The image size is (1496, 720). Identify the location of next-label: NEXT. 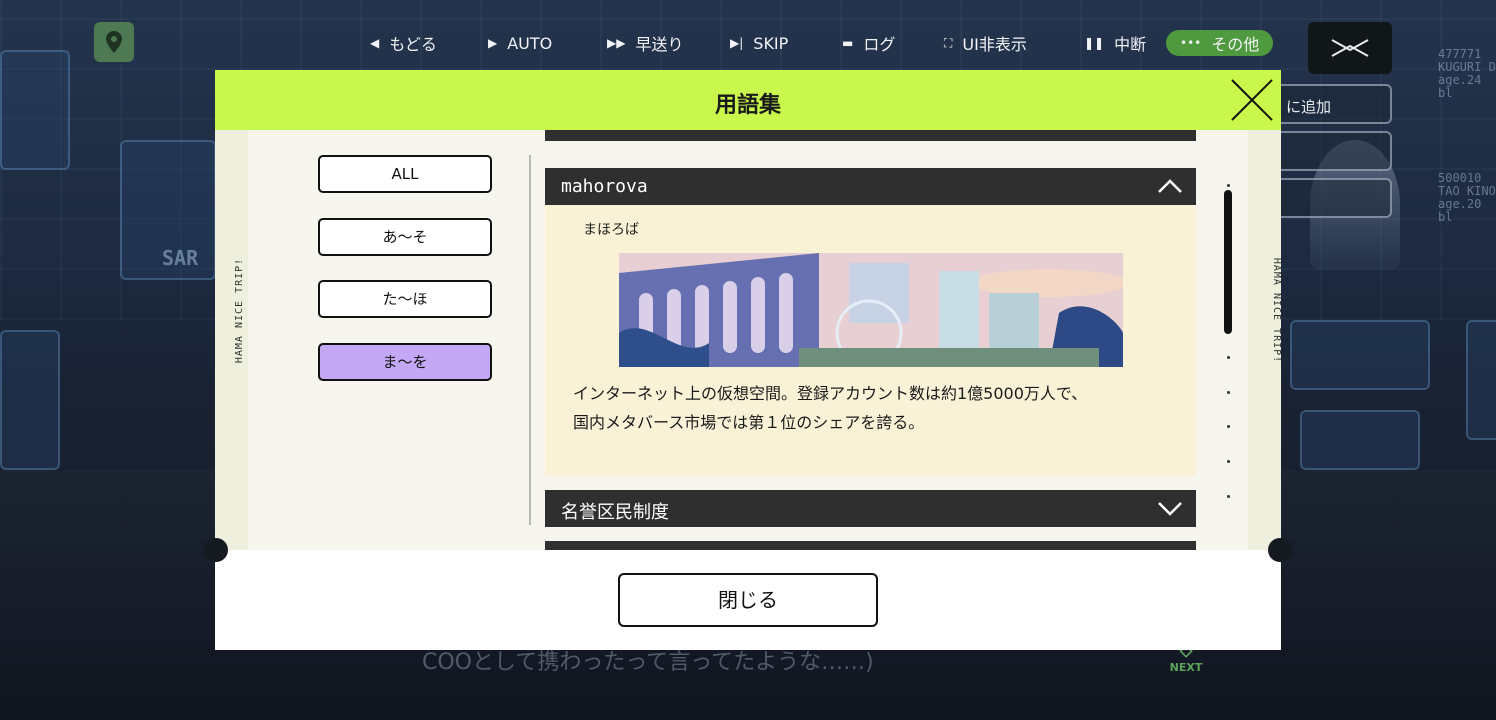
(1186, 667).